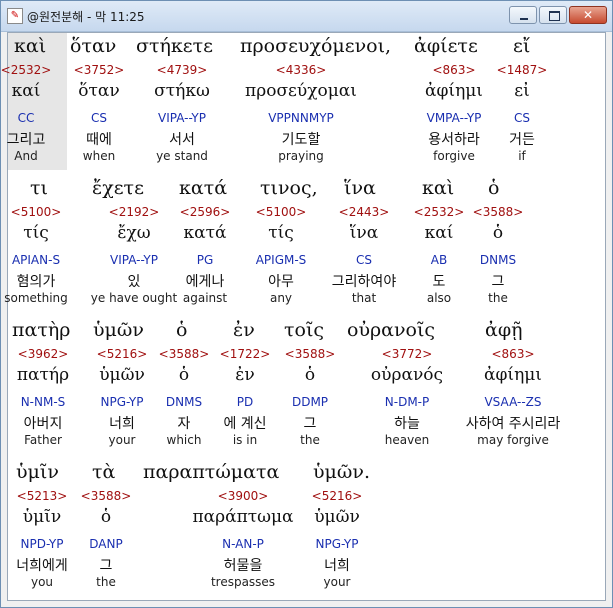 This screenshot has height=608, width=613. I want to click on lemma-word: πατήρ, so click(43, 375).